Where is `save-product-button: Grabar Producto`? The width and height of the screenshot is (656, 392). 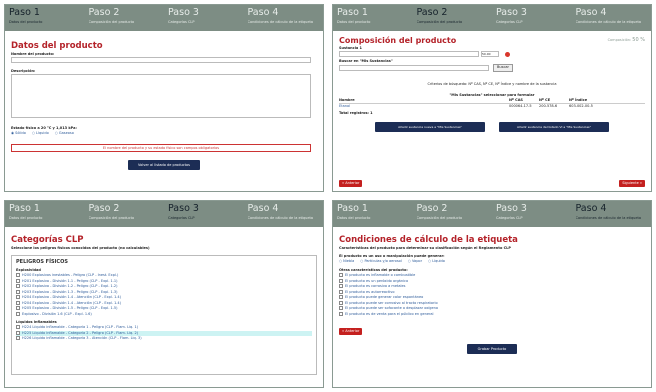
save-product-button: Grabar Producto is located at coordinates (492, 349).